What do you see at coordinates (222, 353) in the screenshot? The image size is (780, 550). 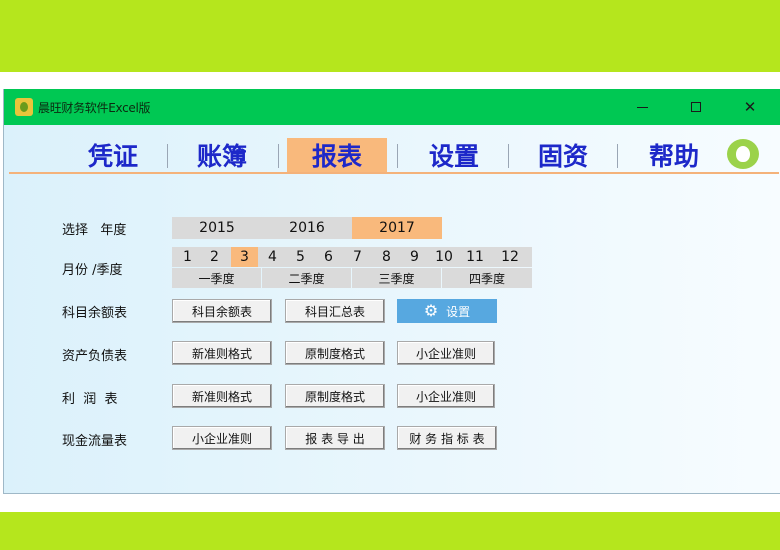 I see `balance-sheet-new-standard-button: 新准则格式` at bounding box center [222, 353].